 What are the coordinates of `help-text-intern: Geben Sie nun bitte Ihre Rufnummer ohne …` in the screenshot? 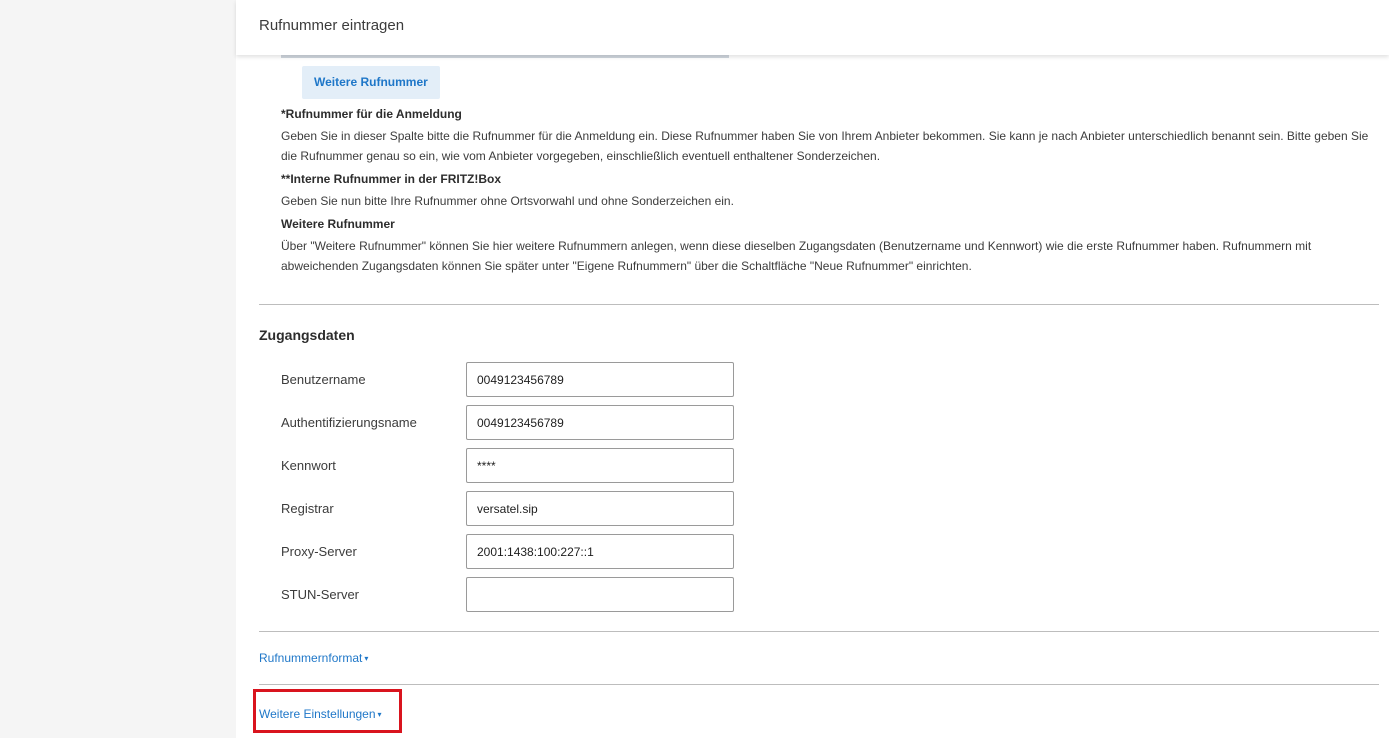 It's located at (507, 201).